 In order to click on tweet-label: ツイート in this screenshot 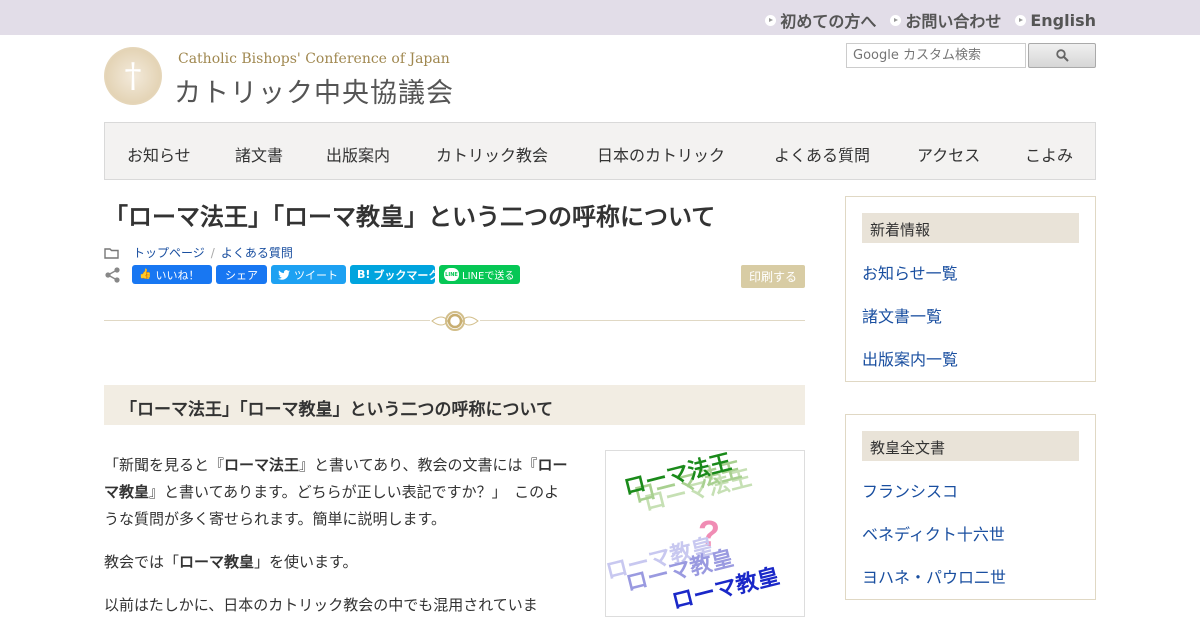, I will do `click(316, 275)`.